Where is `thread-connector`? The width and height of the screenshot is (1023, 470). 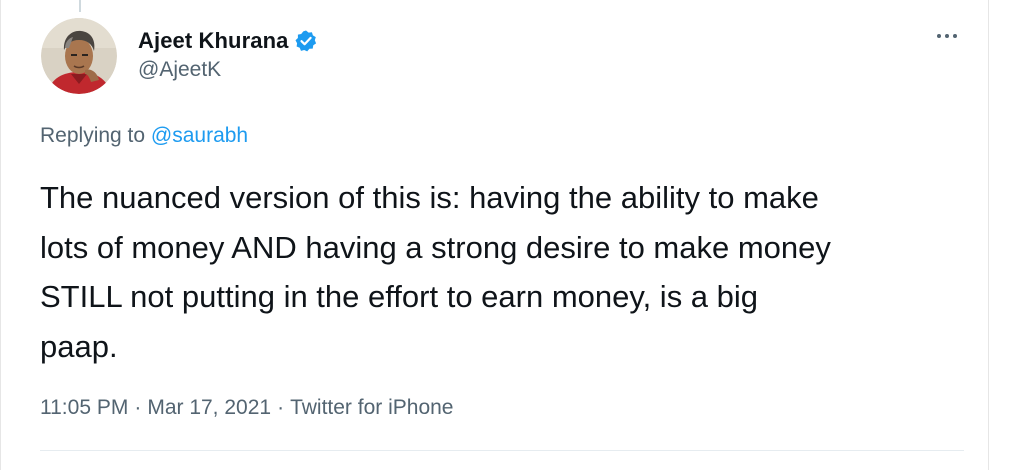
thread-connector is located at coordinates (80, 6).